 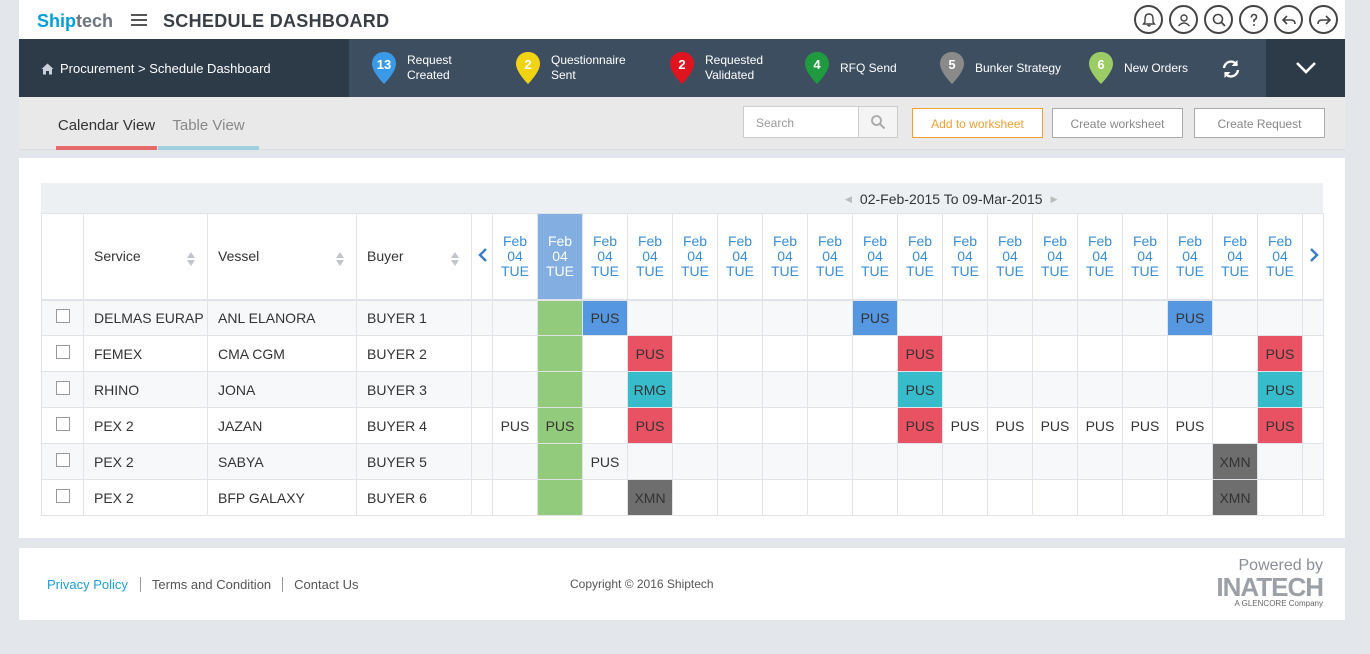 I want to click on app-logo: Shiptech, so click(x=75, y=21).